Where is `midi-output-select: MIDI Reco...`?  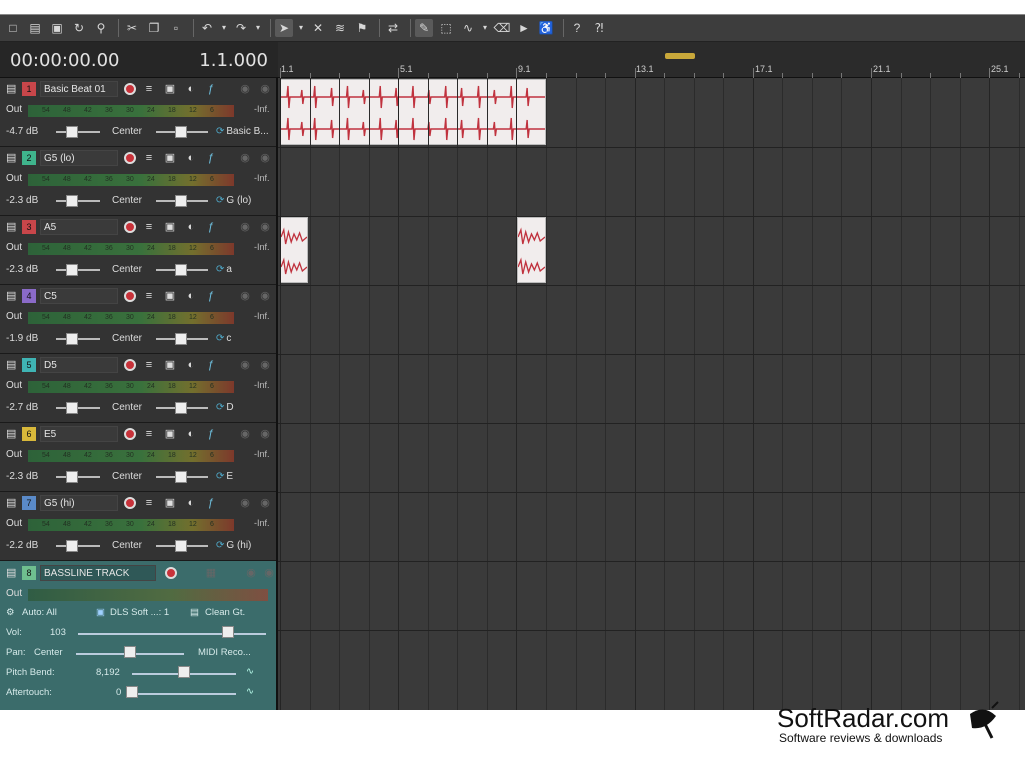
midi-output-select: MIDI Reco... is located at coordinates (224, 652).